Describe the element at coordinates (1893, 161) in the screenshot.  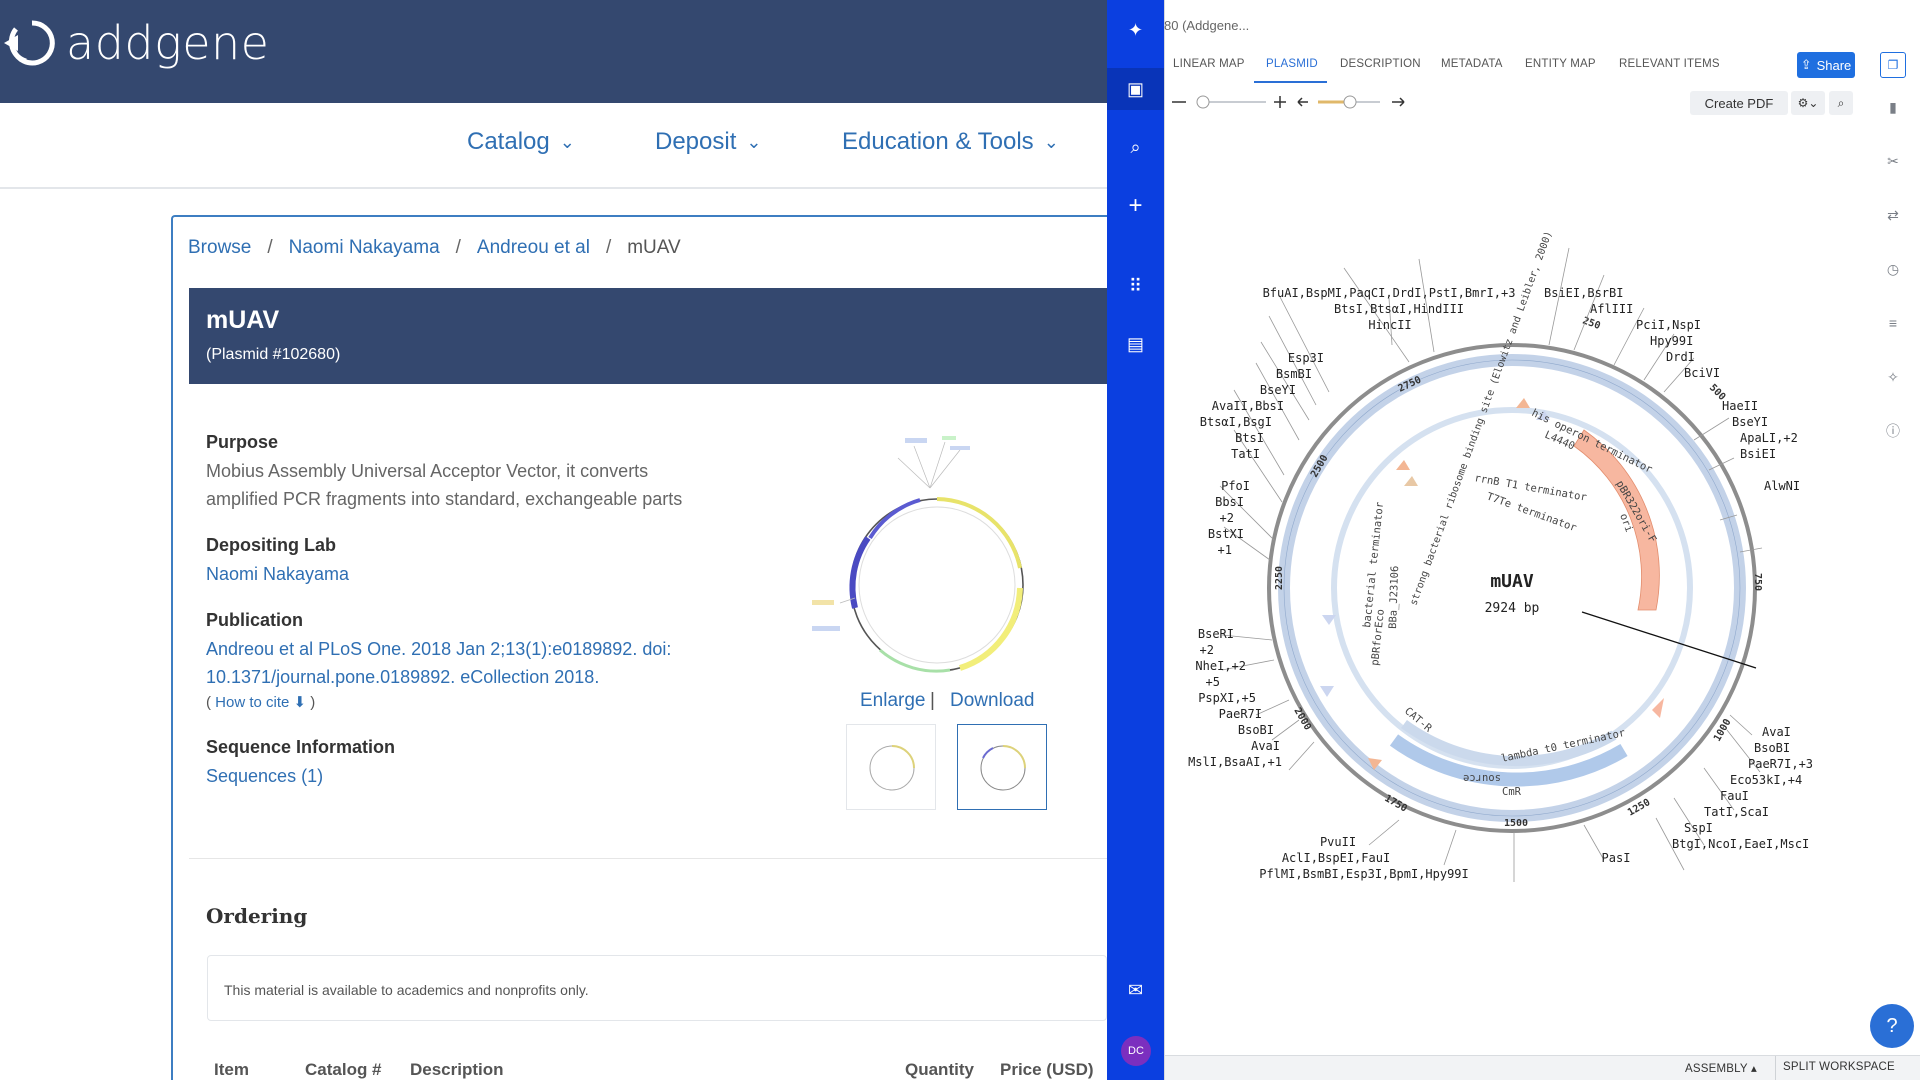
I see `scissors-icon: ✂` at that location.